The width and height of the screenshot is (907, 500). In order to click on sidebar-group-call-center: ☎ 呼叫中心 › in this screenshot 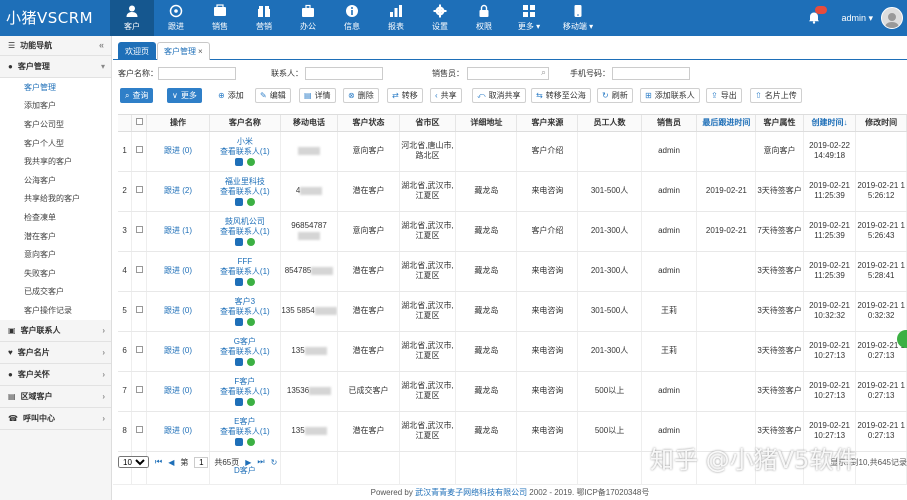, I will do `click(55, 419)`.